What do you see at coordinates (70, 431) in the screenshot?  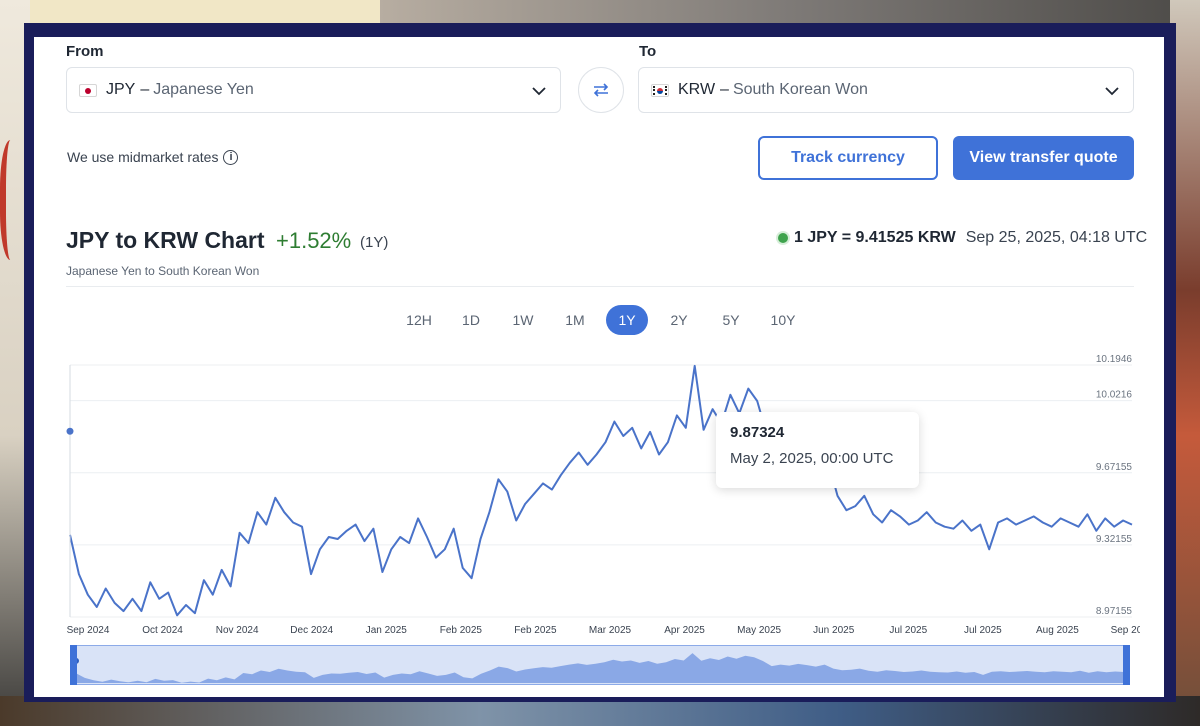 I see `hover-point` at bounding box center [70, 431].